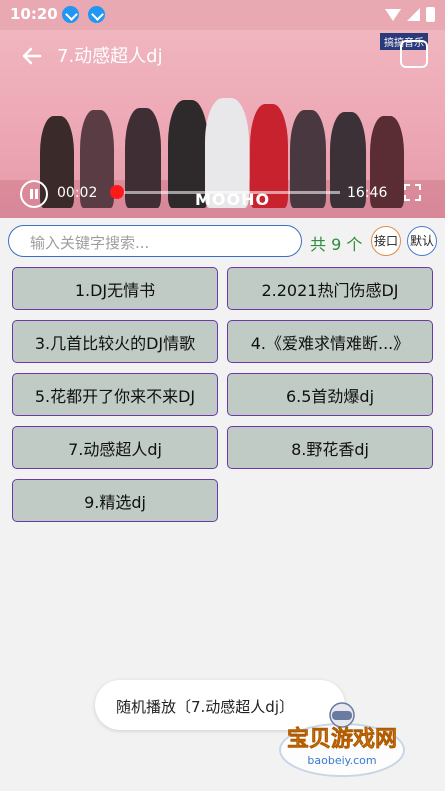 The height and width of the screenshot is (791, 445). Describe the element at coordinates (330, 341) in the screenshot. I see `song-item: 4.《爱难求情难断...》` at that location.